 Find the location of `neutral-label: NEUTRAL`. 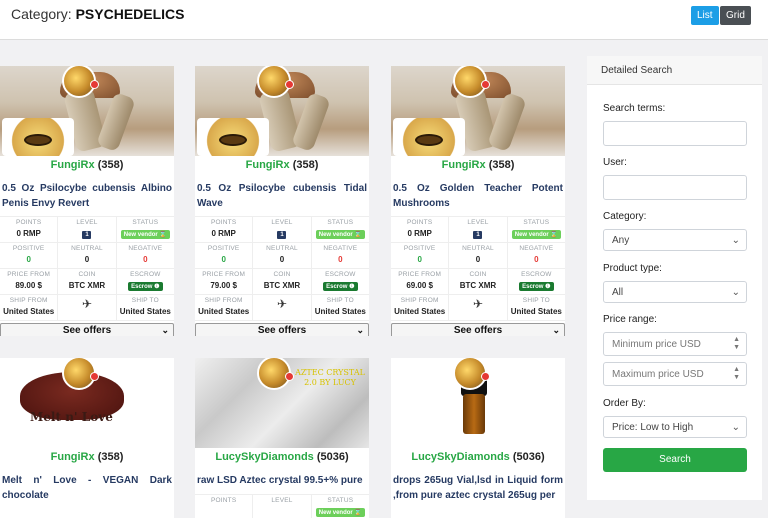

neutral-label: NEUTRAL is located at coordinates (478, 248).